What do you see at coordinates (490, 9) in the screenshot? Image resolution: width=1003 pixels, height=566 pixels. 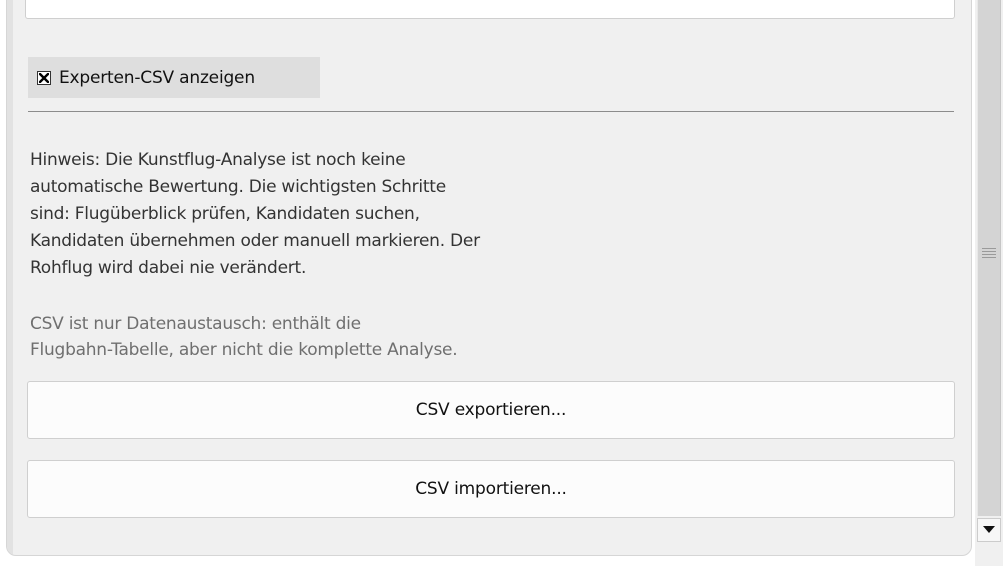 I see `previous-control-box` at bounding box center [490, 9].